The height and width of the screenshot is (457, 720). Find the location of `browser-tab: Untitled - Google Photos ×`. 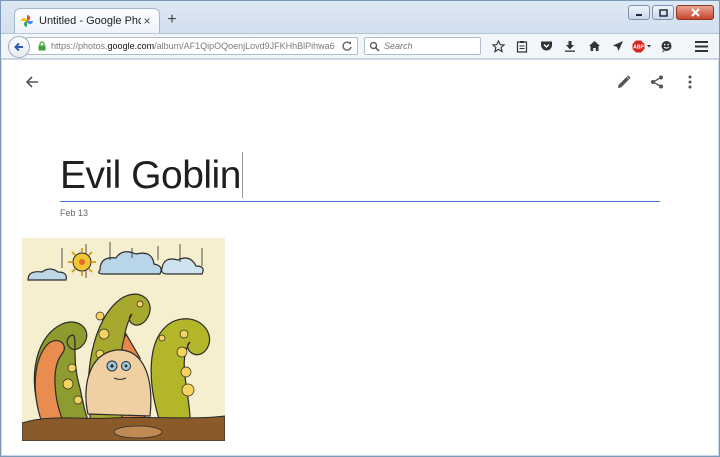

browser-tab: Untitled - Google Photos × is located at coordinates (87, 20).